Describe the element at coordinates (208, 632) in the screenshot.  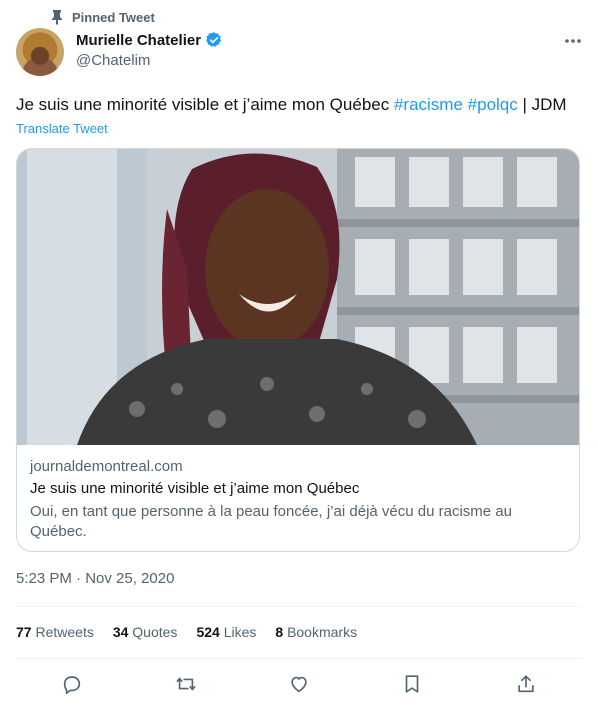
I see `likes-count: 524` at that location.